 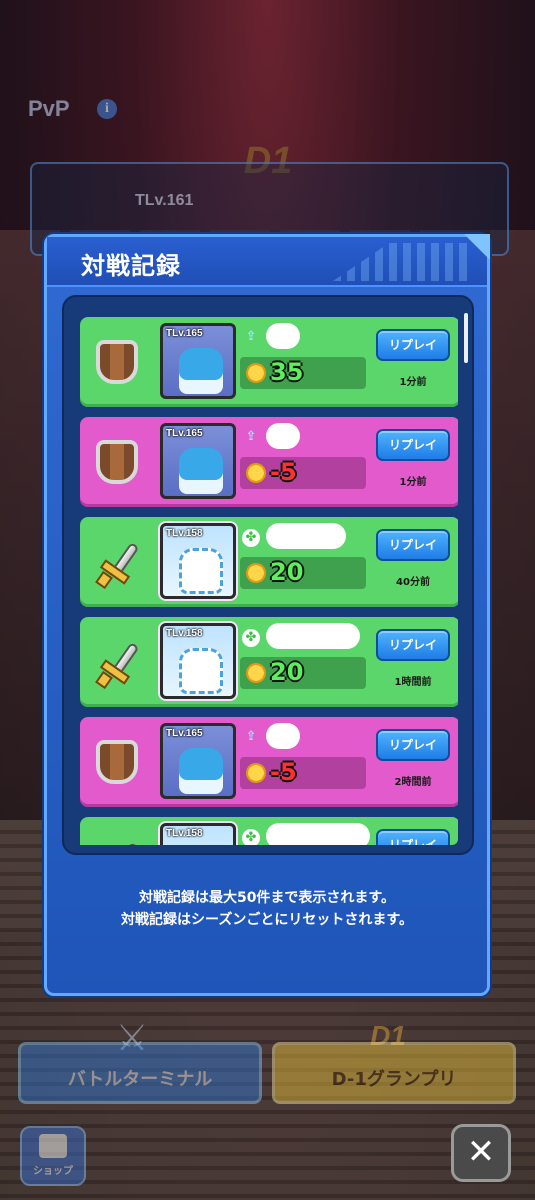 What do you see at coordinates (413, 682) in the screenshot?
I see `time-ago: 1時間前` at bounding box center [413, 682].